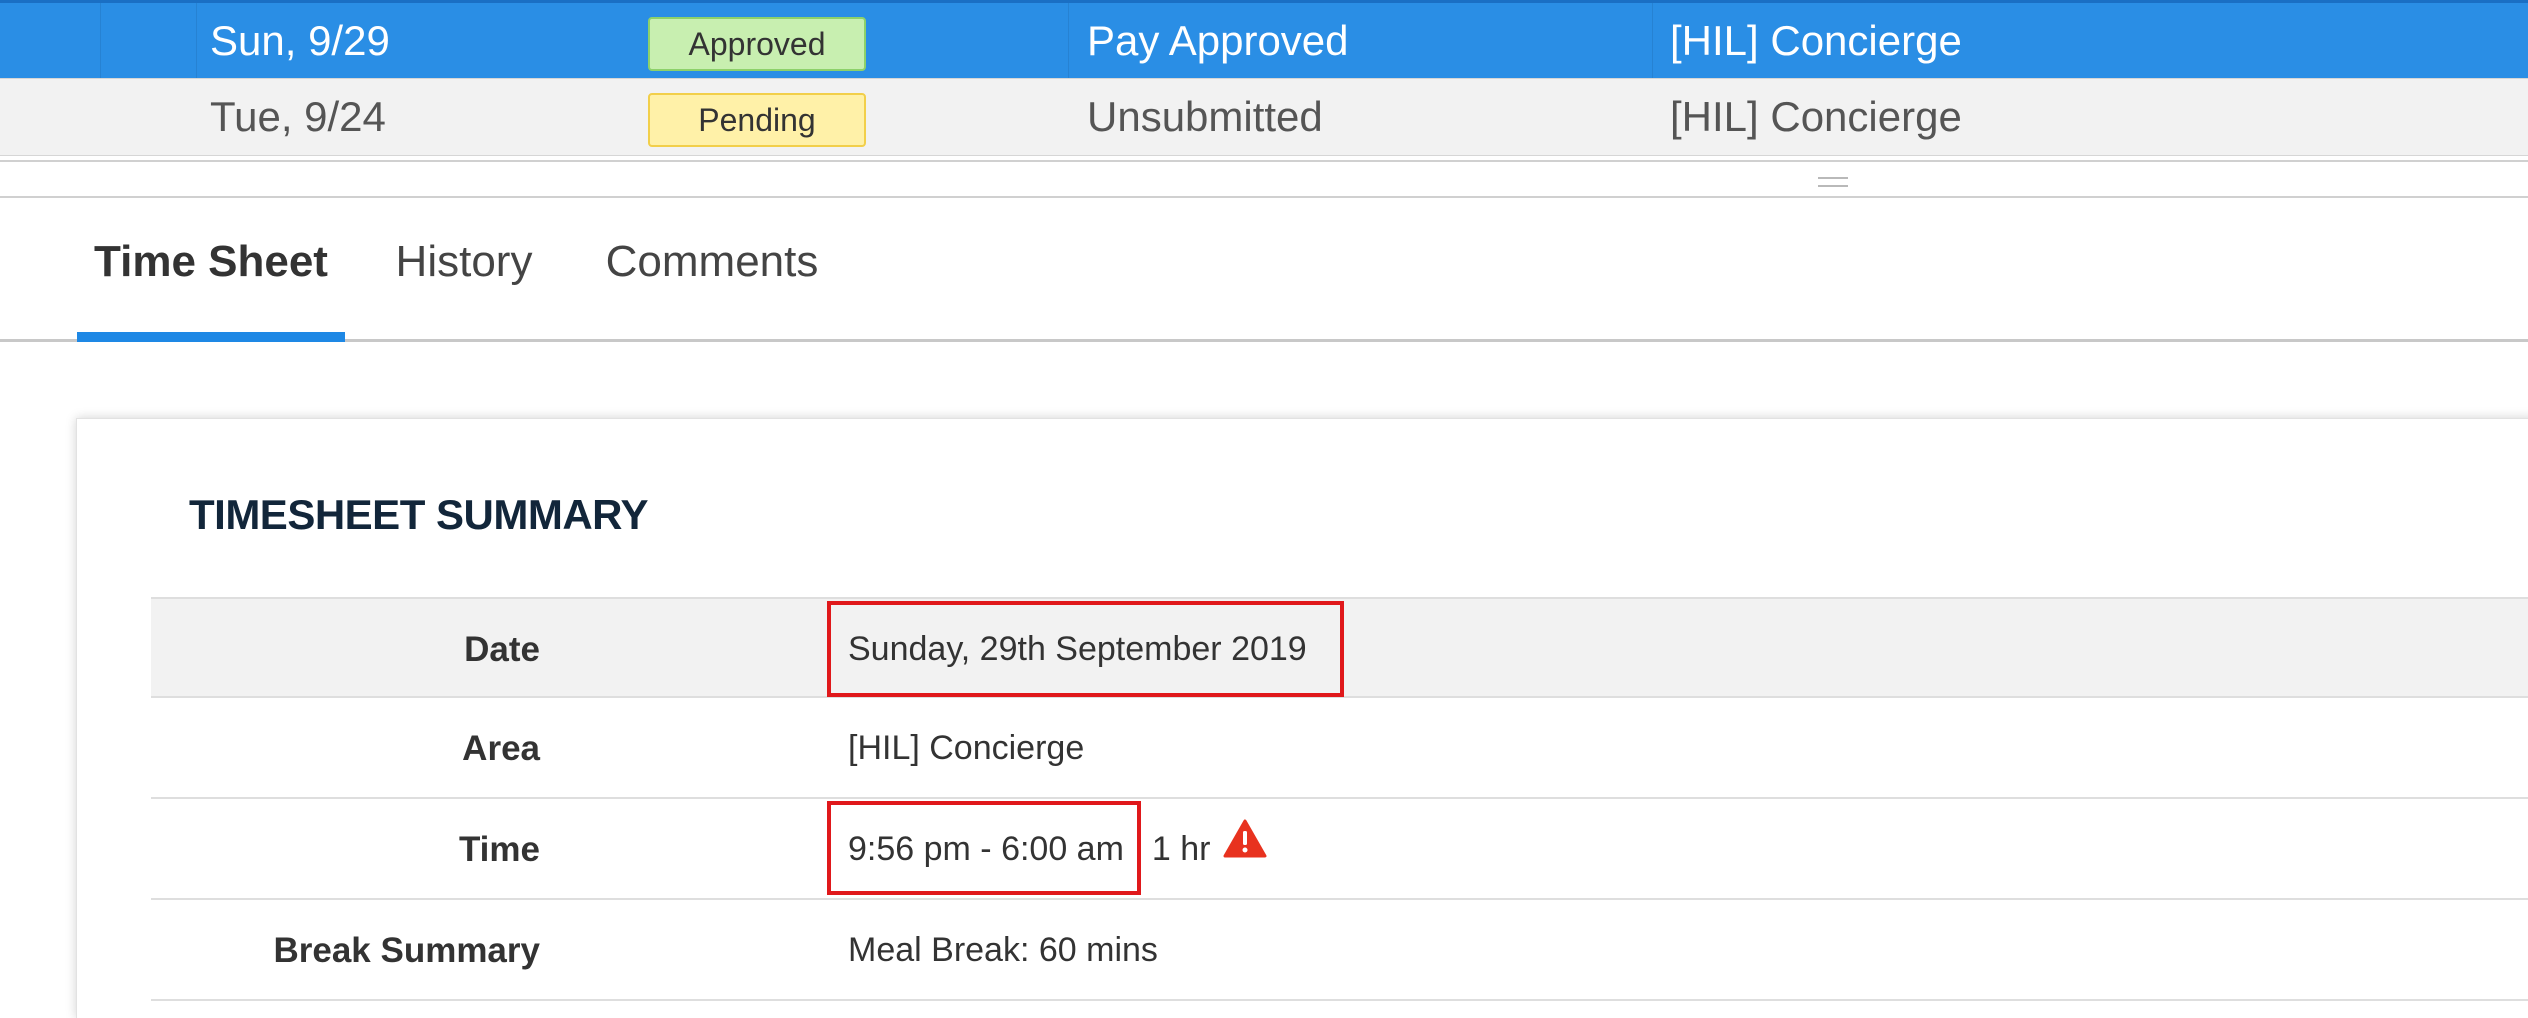  Describe the element at coordinates (757, 120) in the screenshot. I see `status-badge-pending: Pending` at that location.